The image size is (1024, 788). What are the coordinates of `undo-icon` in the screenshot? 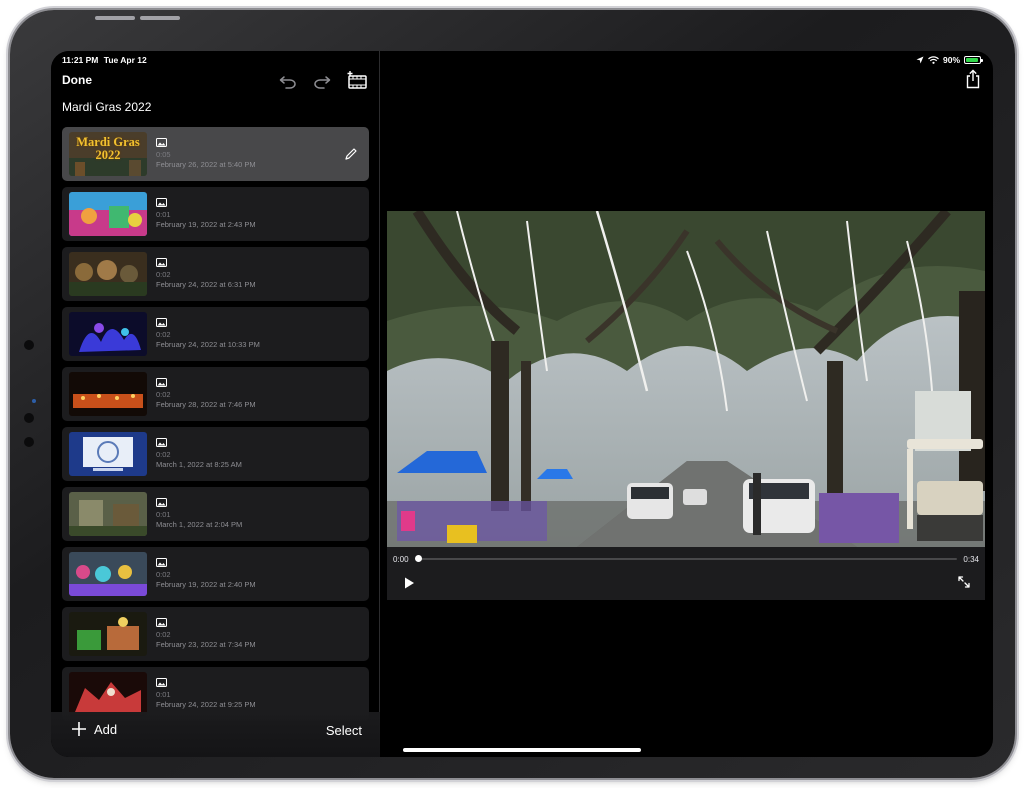 It's located at (288, 80).